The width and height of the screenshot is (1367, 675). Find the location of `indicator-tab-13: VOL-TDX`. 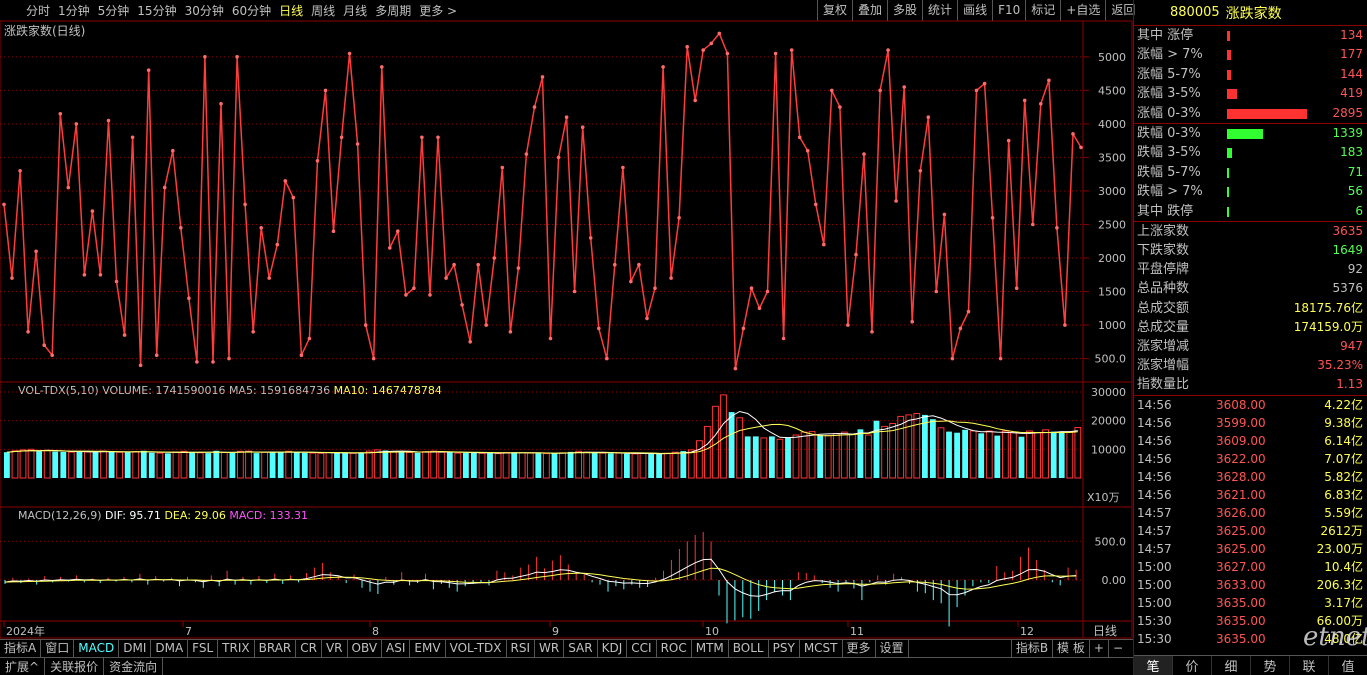

indicator-tab-13: VOL-TDX is located at coordinates (476, 648).